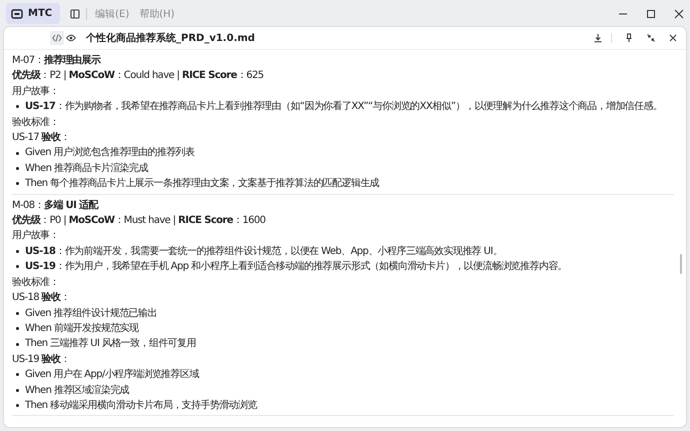 This screenshot has width=690, height=431. What do you see at coordinates (75, 13) in the screenshot?
I see `sidebar-toggle-icon` at bounding box center [75, 13].